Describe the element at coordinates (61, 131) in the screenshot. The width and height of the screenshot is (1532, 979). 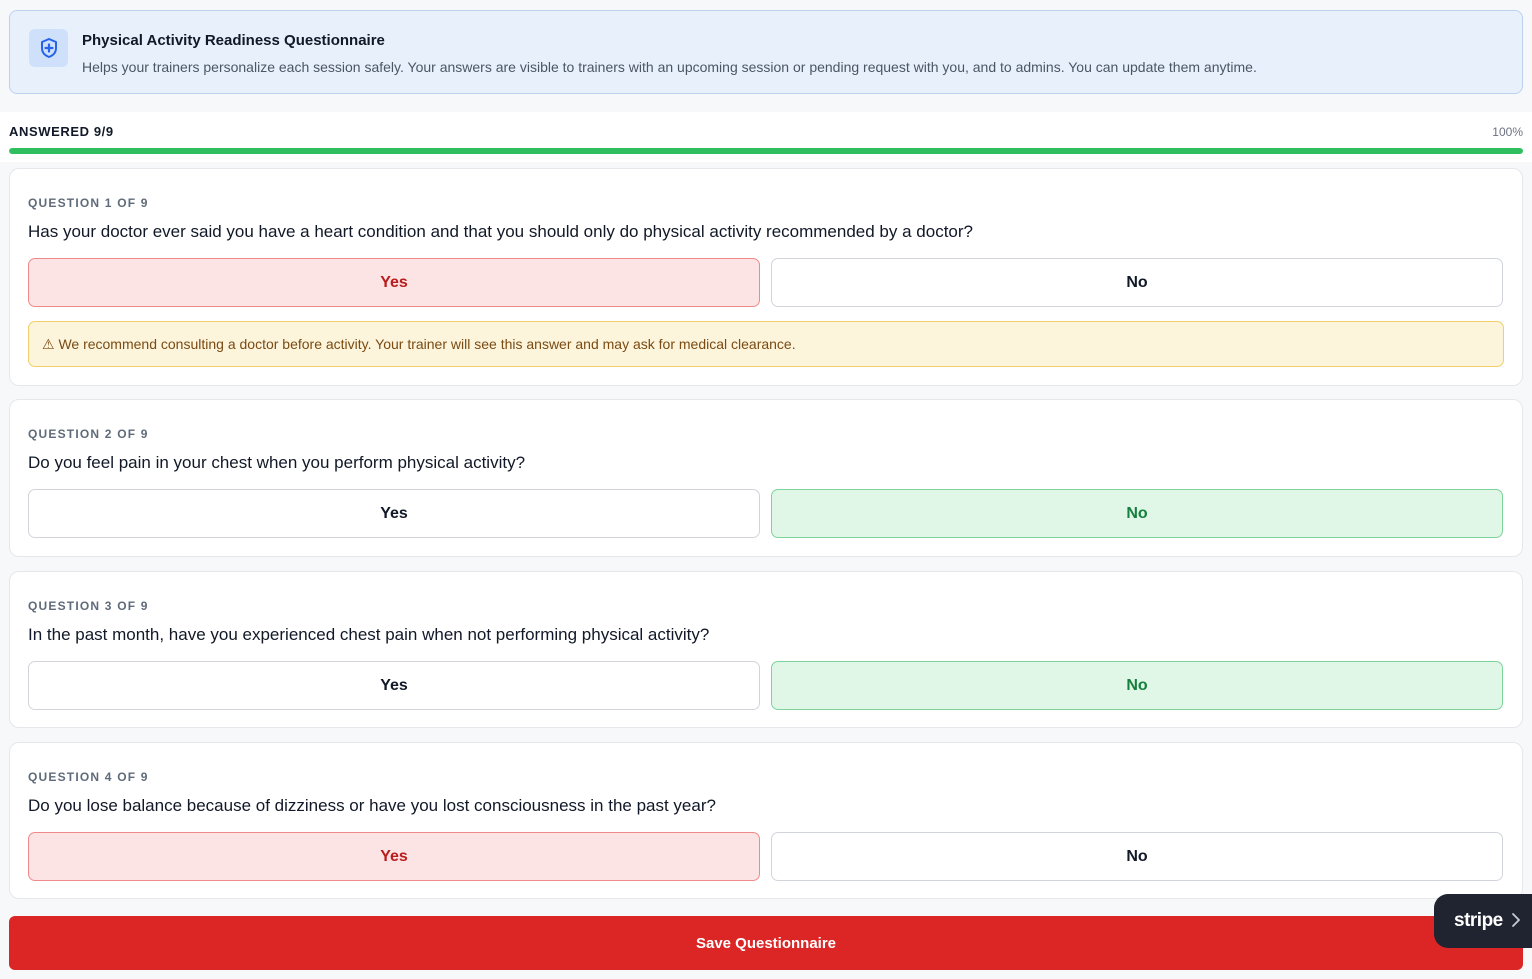
I see `progress-label: ANSWERED 9/9` at that location.